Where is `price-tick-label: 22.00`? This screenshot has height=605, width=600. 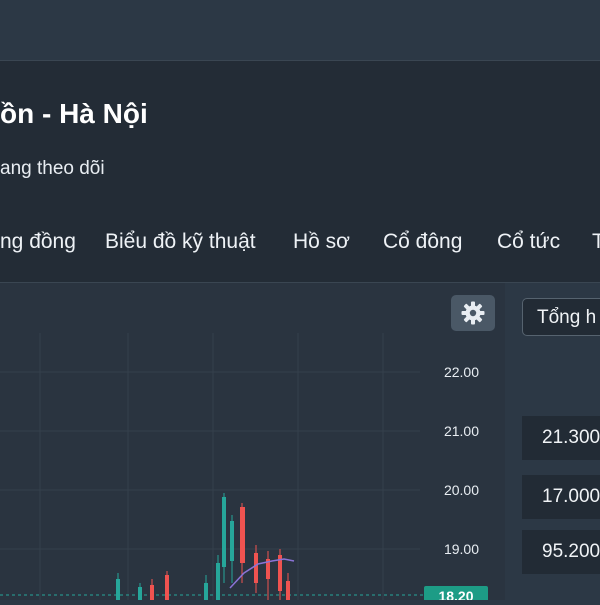 price-tick-label: 22.00 is located at coordinates (461, 372).